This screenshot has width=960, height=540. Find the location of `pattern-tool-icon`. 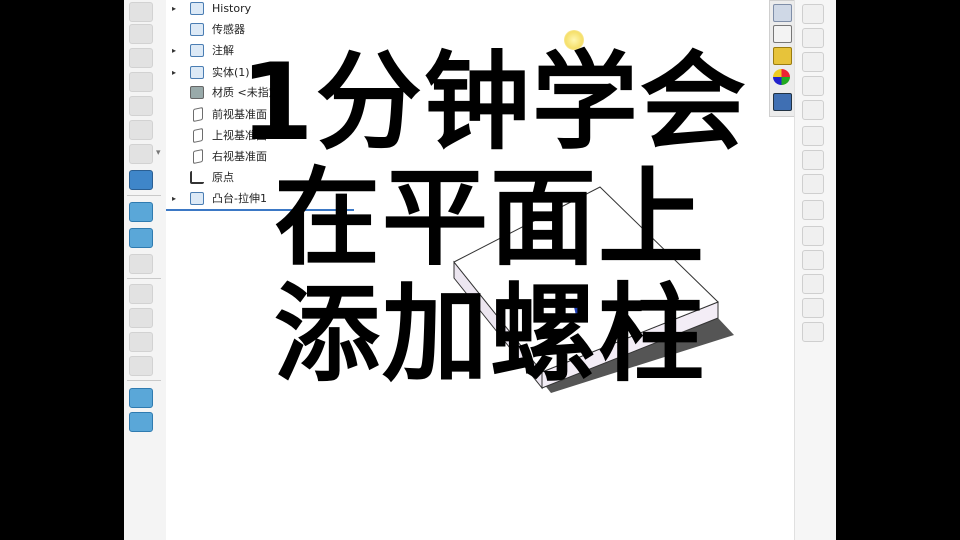

pattern-tool-icon is located at coordinates (813, 86).